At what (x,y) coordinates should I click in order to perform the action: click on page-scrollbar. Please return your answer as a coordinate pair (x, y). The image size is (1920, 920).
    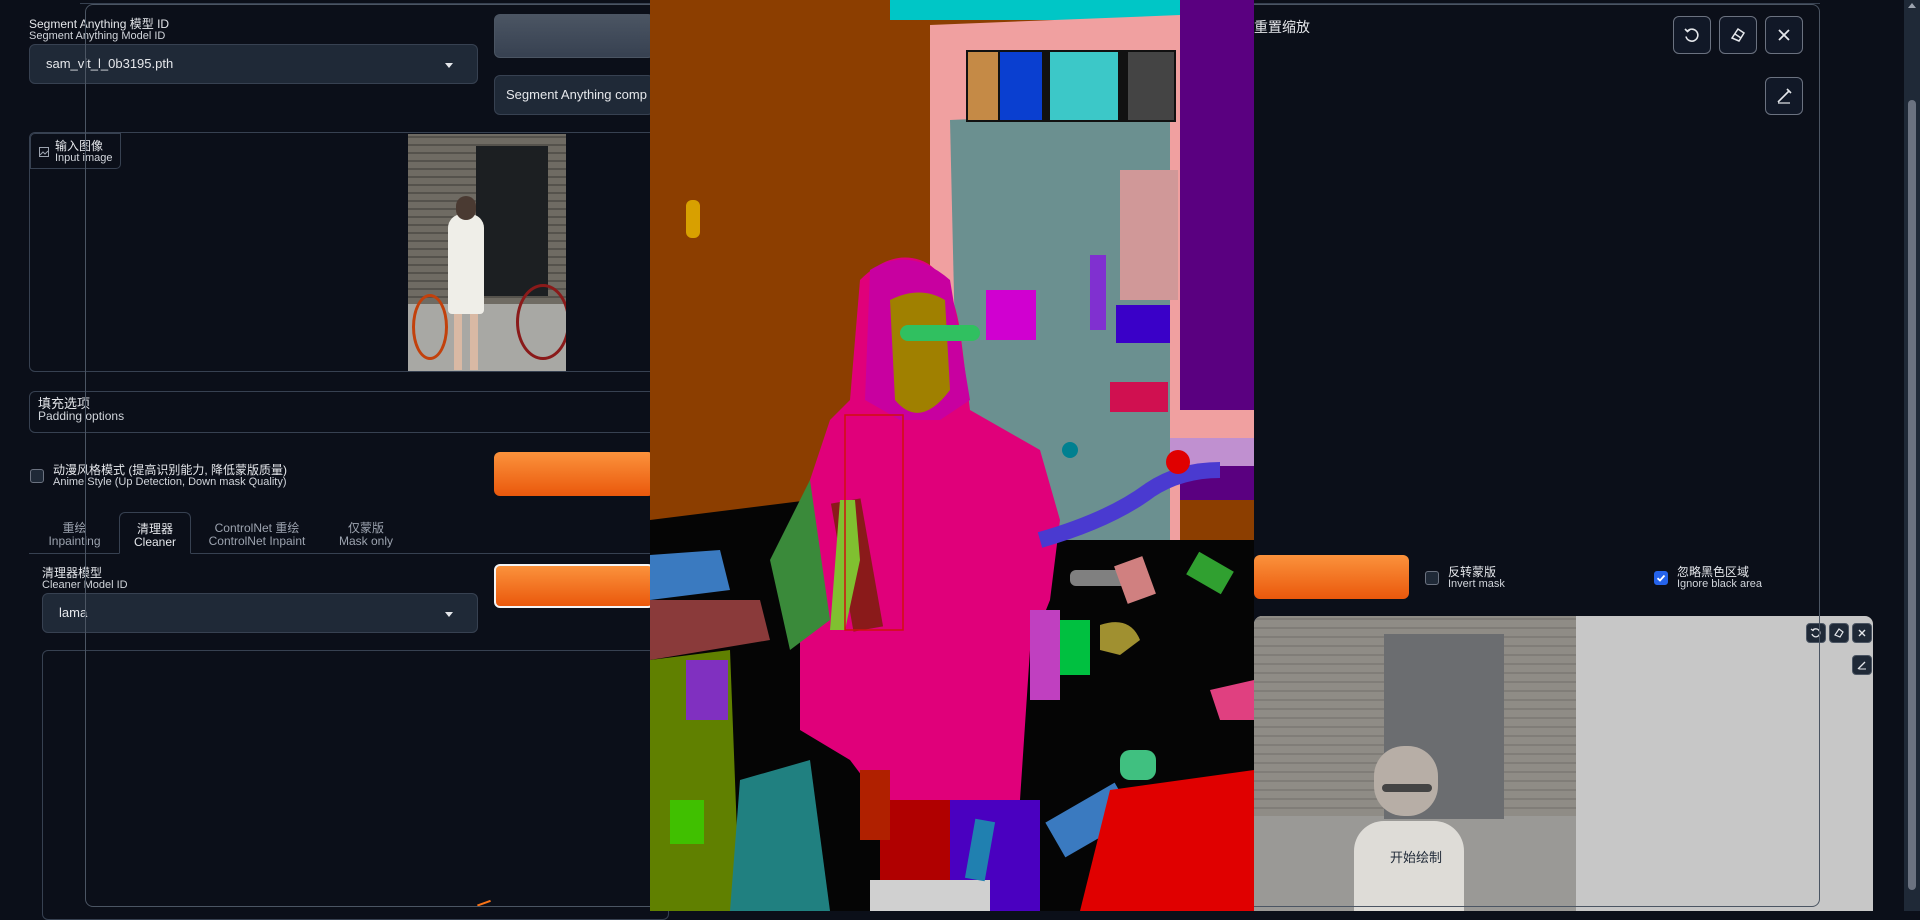
    Looking at the image, I should click on (1912, 455).